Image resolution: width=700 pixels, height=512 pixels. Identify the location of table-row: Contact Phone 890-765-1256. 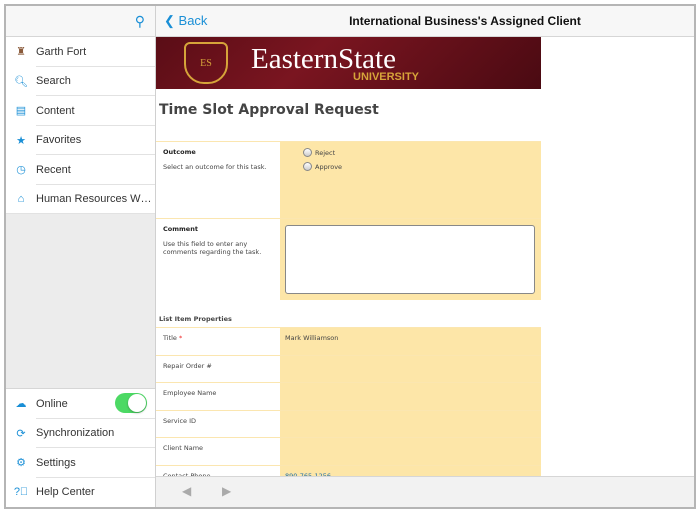
(348, 470).